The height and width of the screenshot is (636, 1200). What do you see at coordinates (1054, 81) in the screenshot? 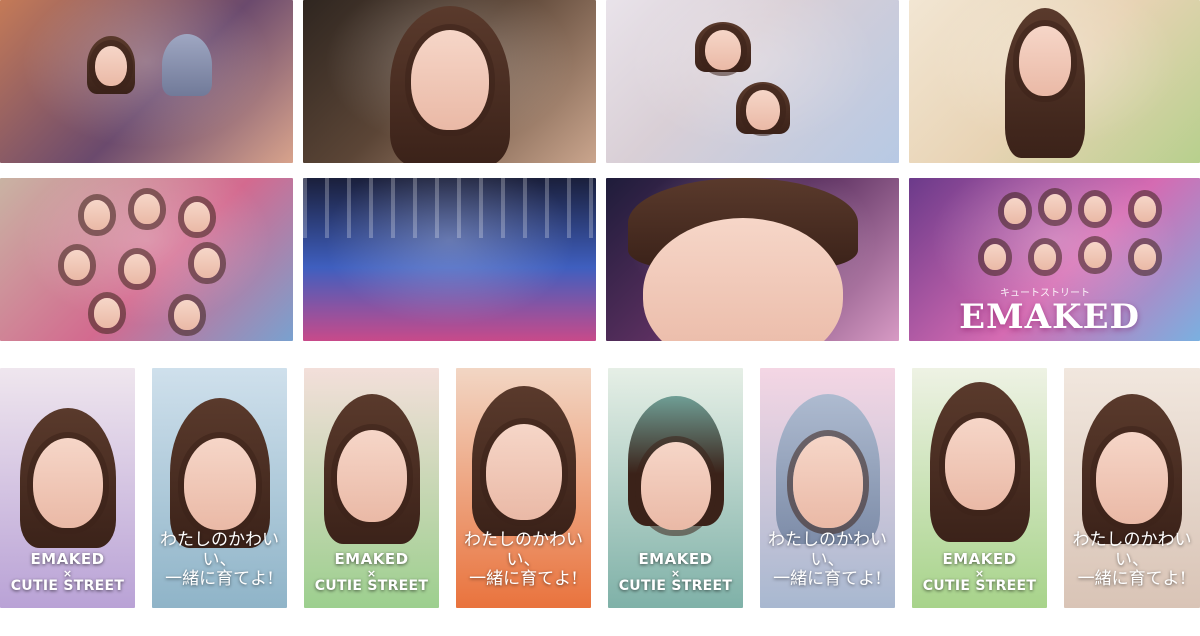
I see `photo-girl-green-top-makeup` at bounding box center [1054, 81].